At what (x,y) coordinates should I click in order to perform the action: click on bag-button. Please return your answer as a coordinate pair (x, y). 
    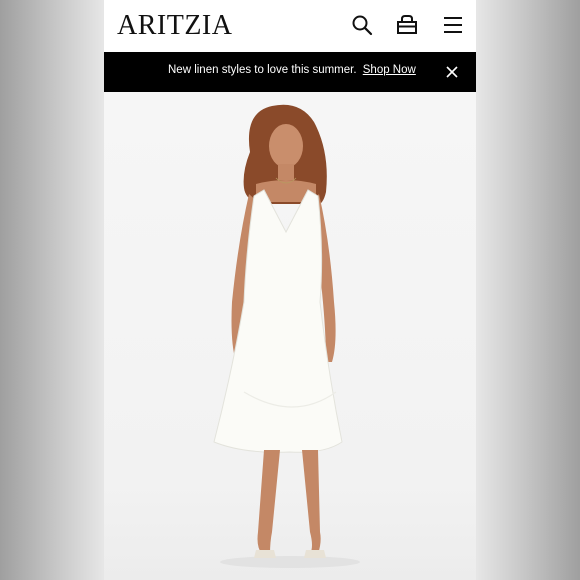
    Looking at the image, I should click on (407, 25).